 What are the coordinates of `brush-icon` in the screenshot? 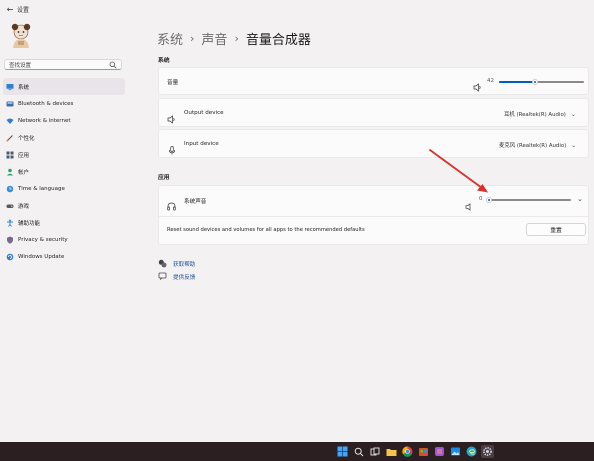 It's located at (10, 138).